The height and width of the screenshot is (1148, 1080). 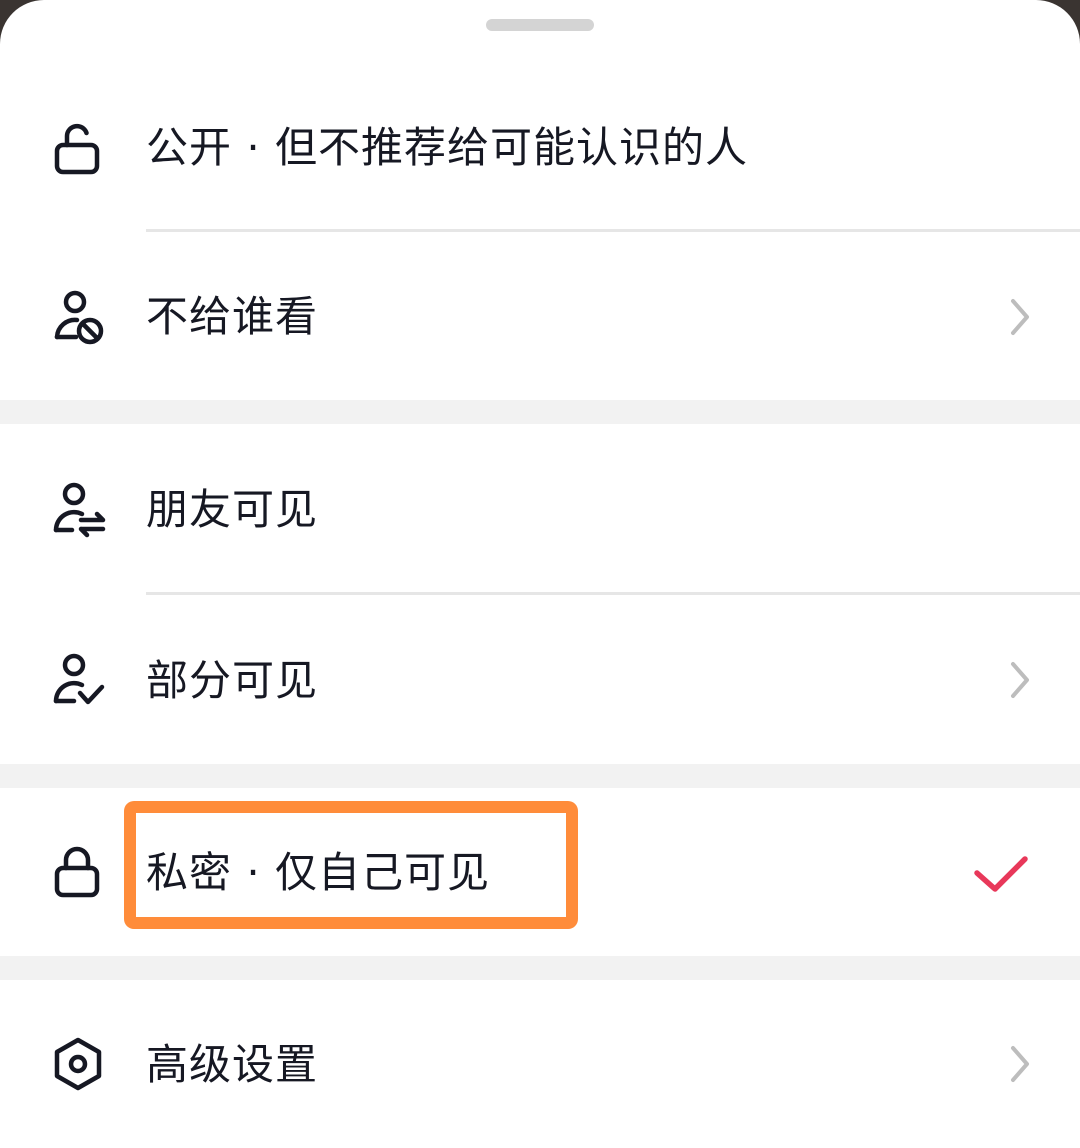 I want to click on option-label: 高级设置, so click(x=232, y=1064).